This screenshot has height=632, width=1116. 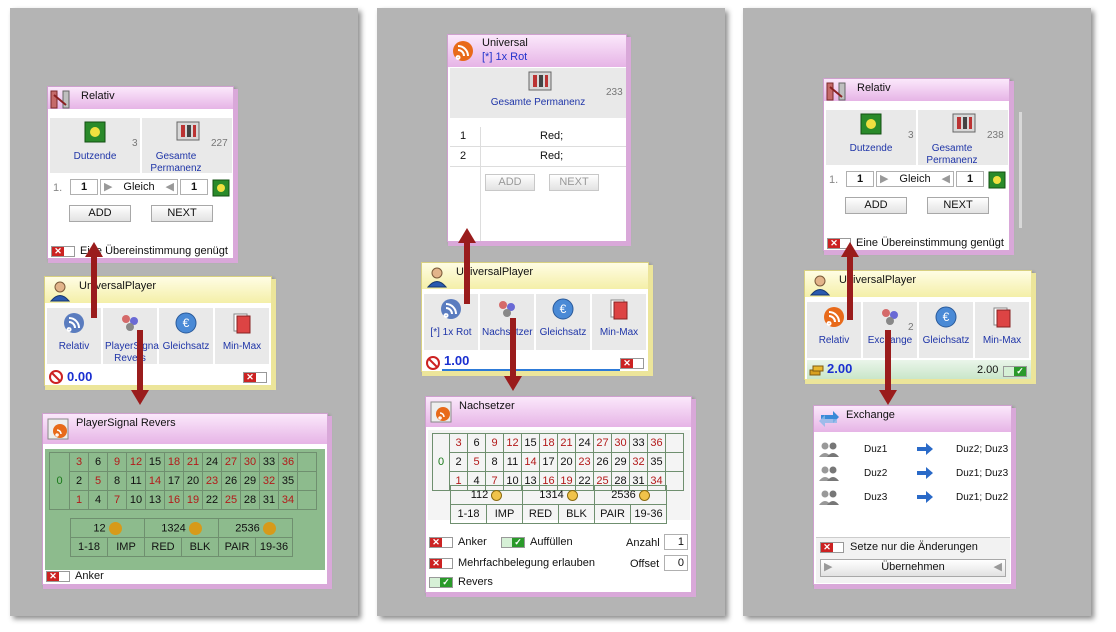 I want to click on number-cell: 26, so click(x=602, y=462).